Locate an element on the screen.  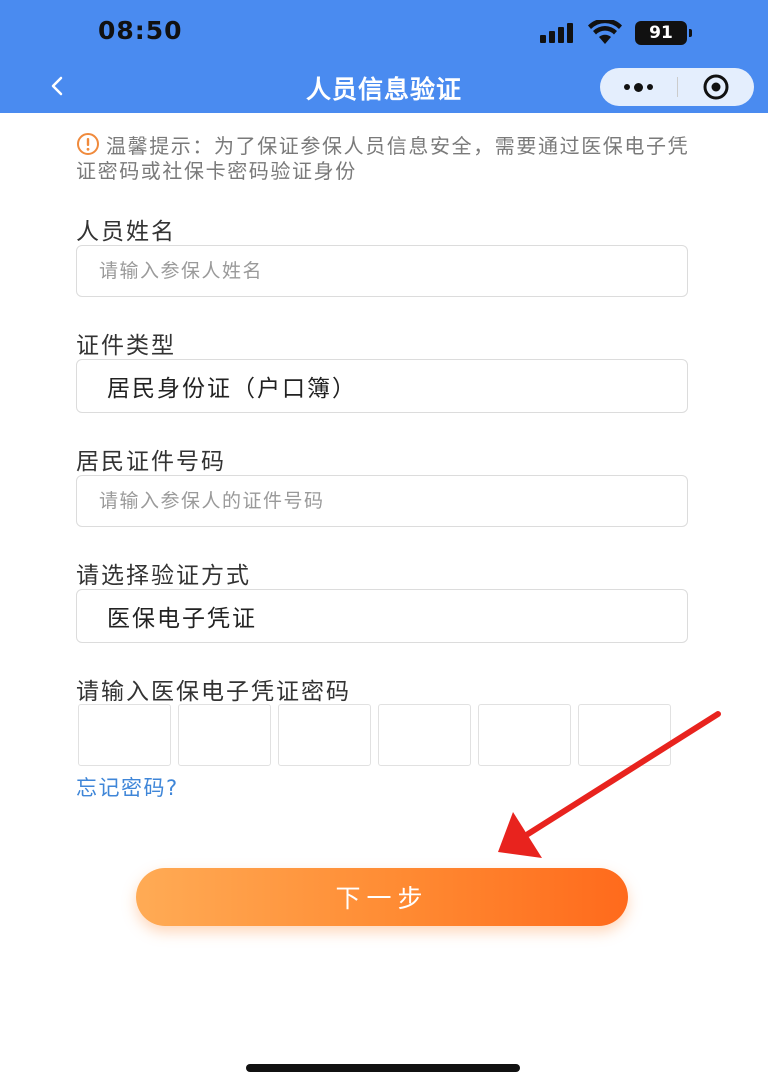
more-button is located at coordinates (638, 87).